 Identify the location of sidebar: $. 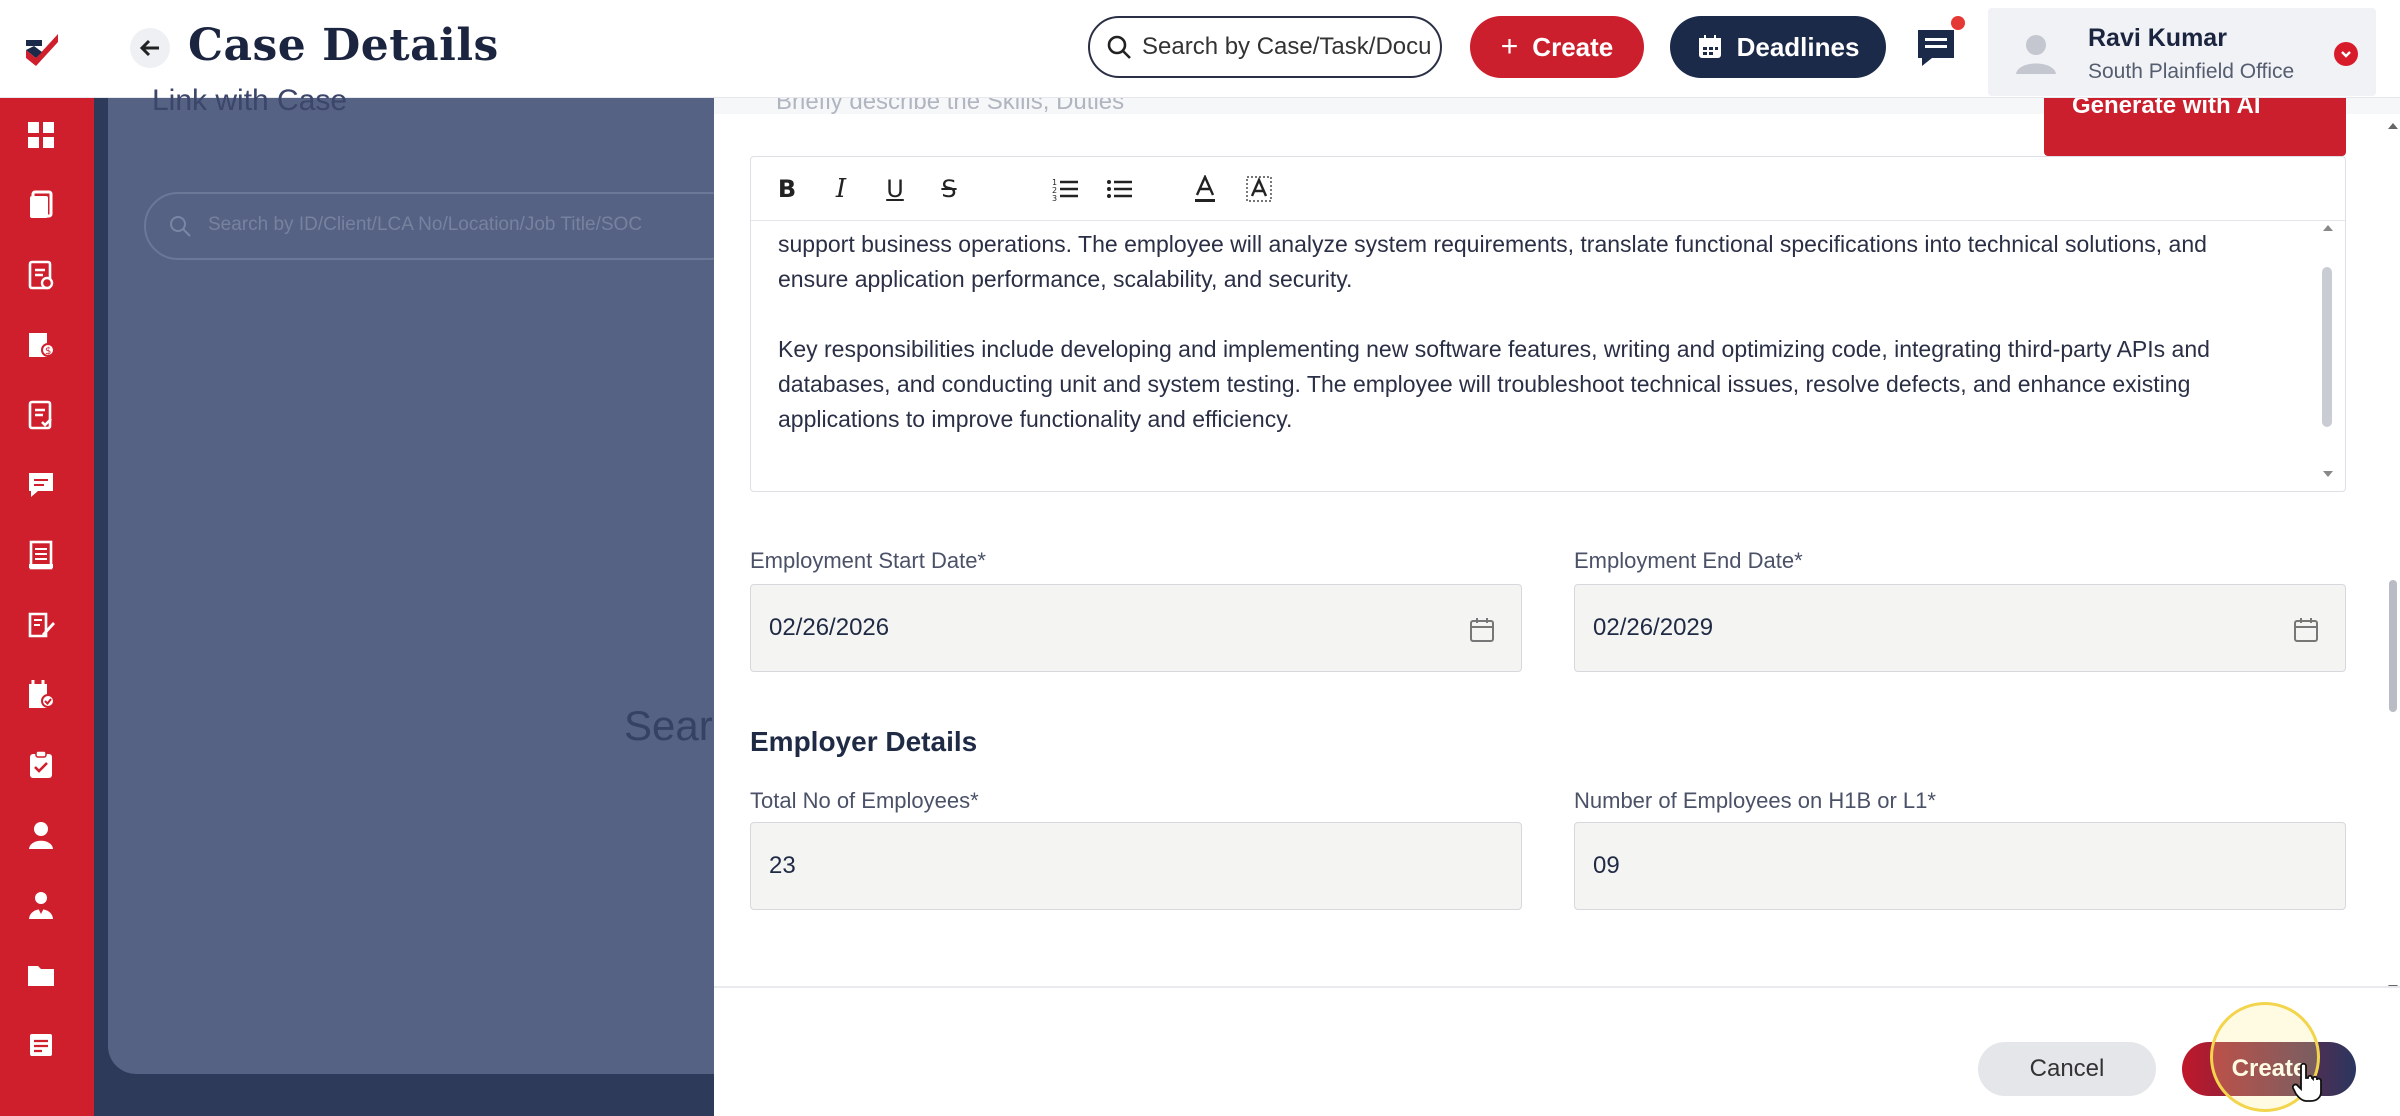
(47, 607).